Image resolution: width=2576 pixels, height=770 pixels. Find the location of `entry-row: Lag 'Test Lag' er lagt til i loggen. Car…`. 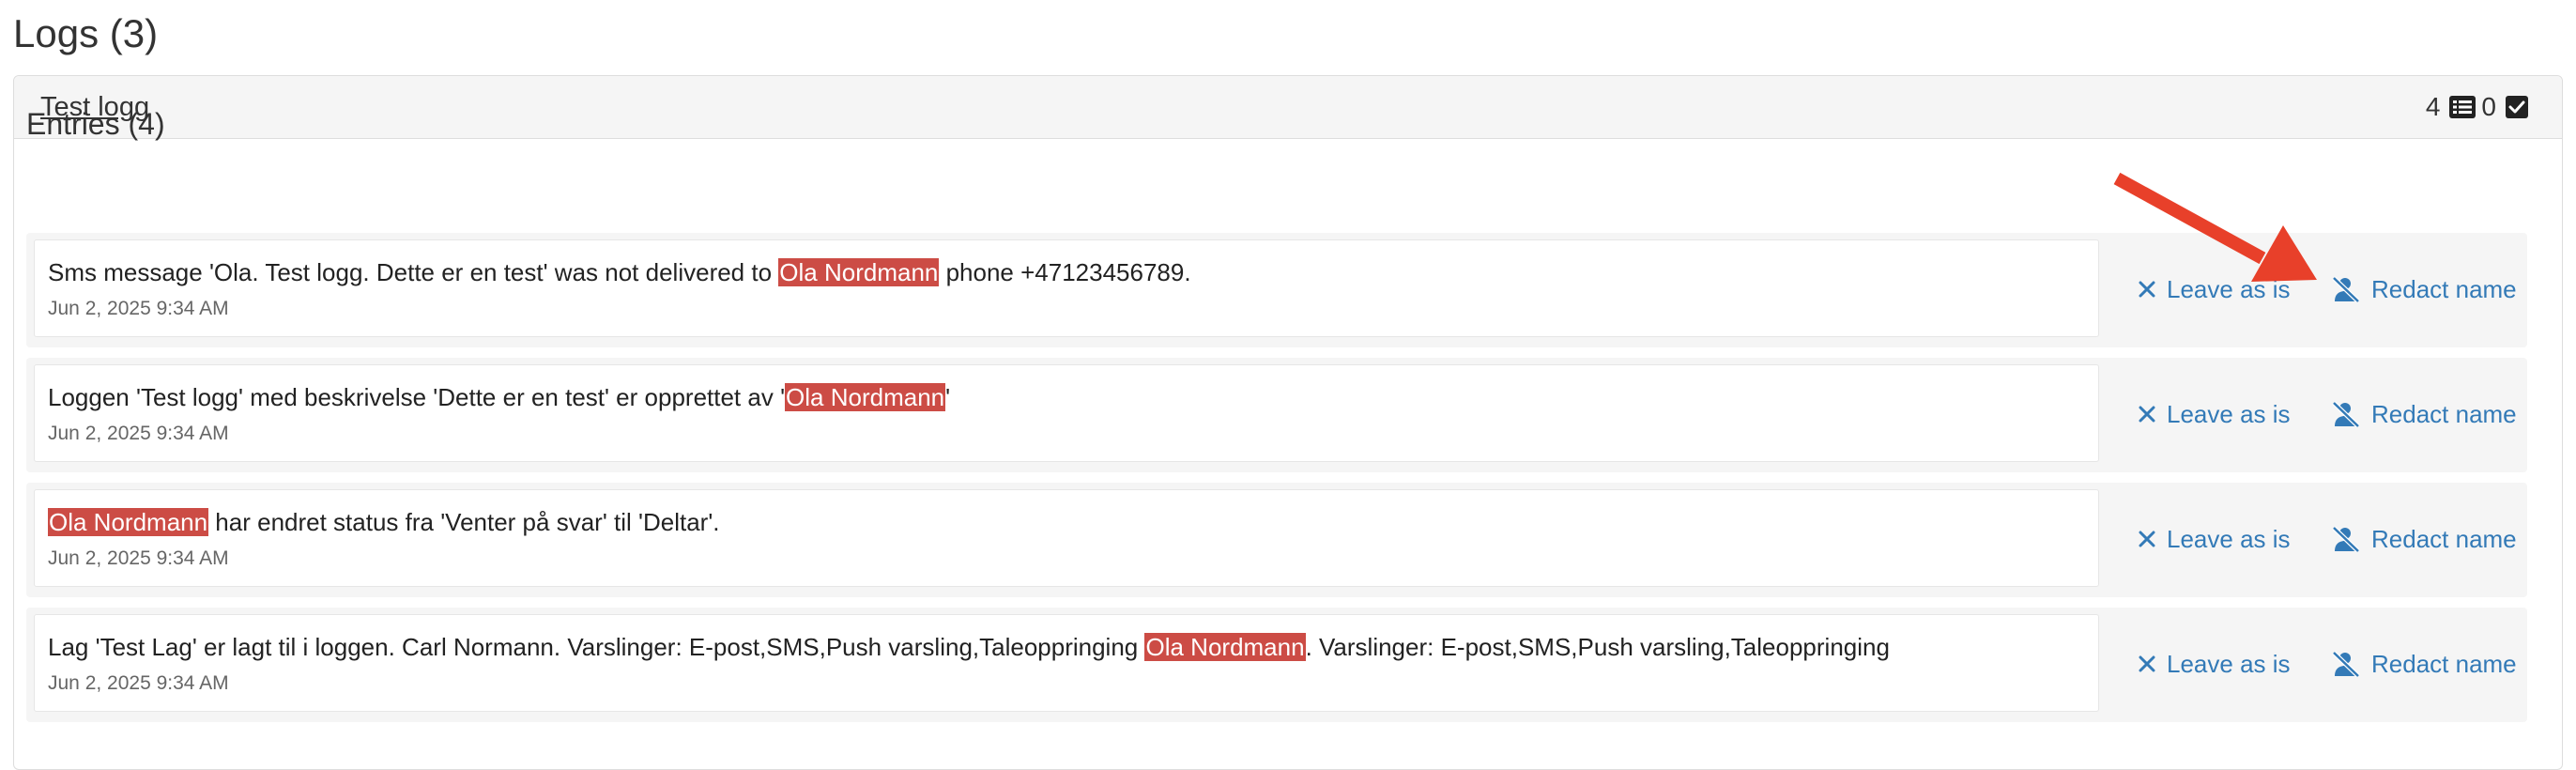

entry-row: Lag 'Test Lag' er lagt til i loggen. Car… is located at coordinates (1276, 665).